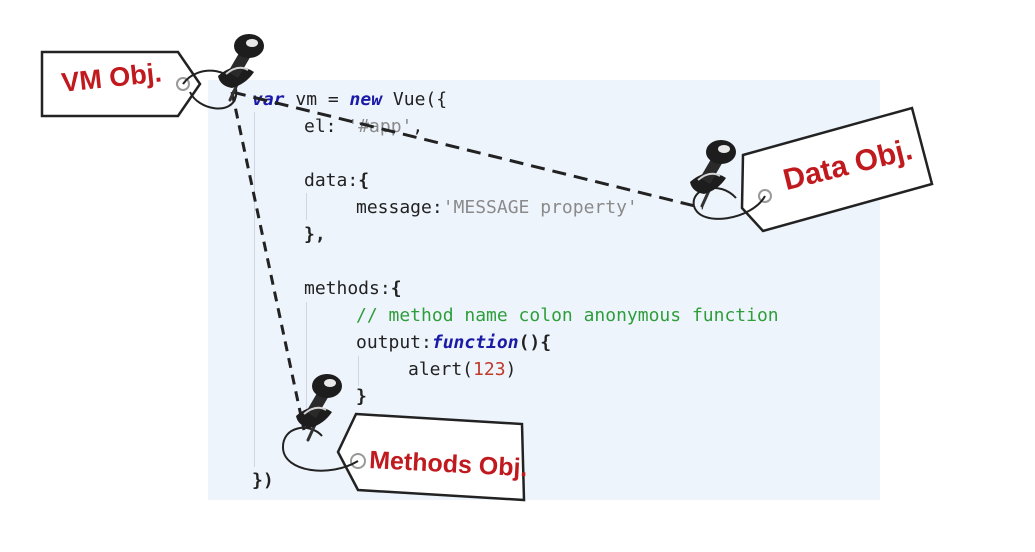  What do you see at coordinates (268, 261) in the screenshot?
I see `connector-vm-to-methods` at bounding box center [268, 261].